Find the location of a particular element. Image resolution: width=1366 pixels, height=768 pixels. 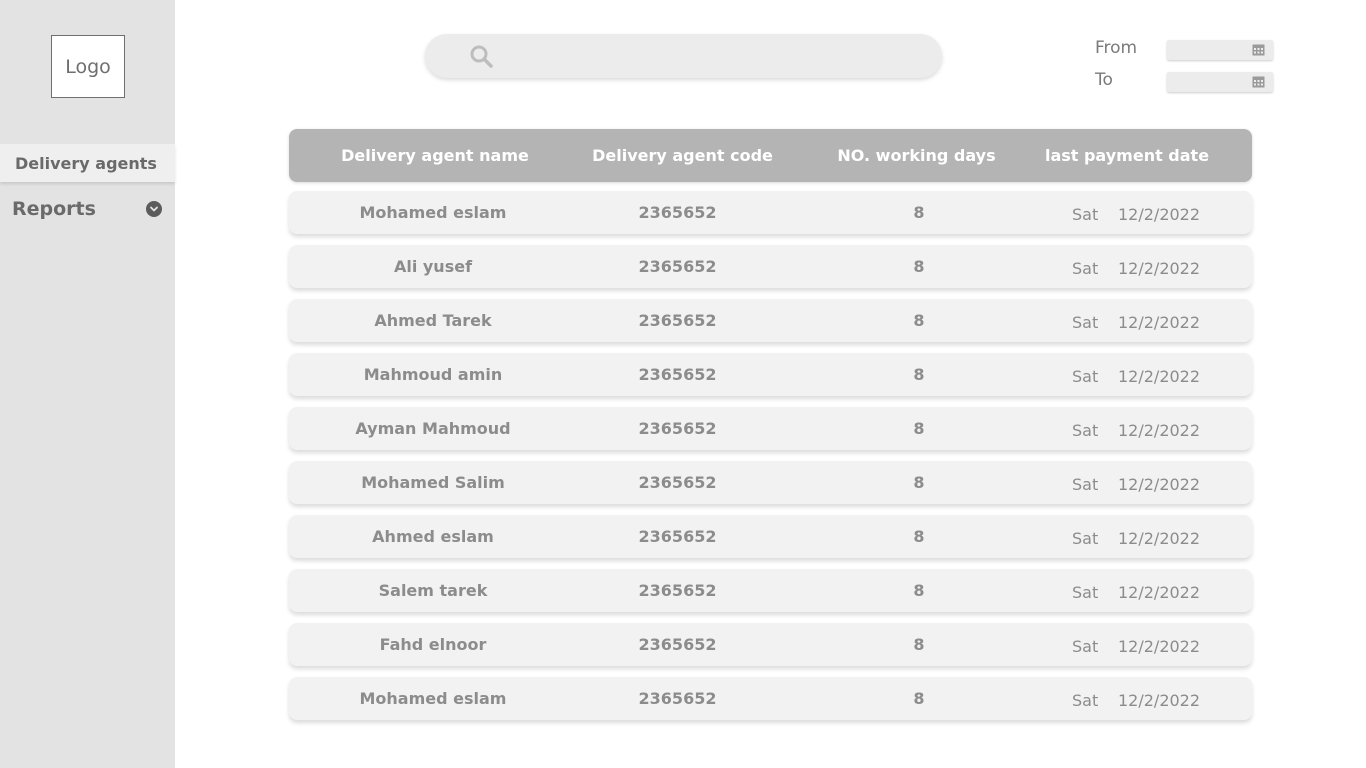

sidebar-item-label: Delivery agents is located at coordinates (86, 163).